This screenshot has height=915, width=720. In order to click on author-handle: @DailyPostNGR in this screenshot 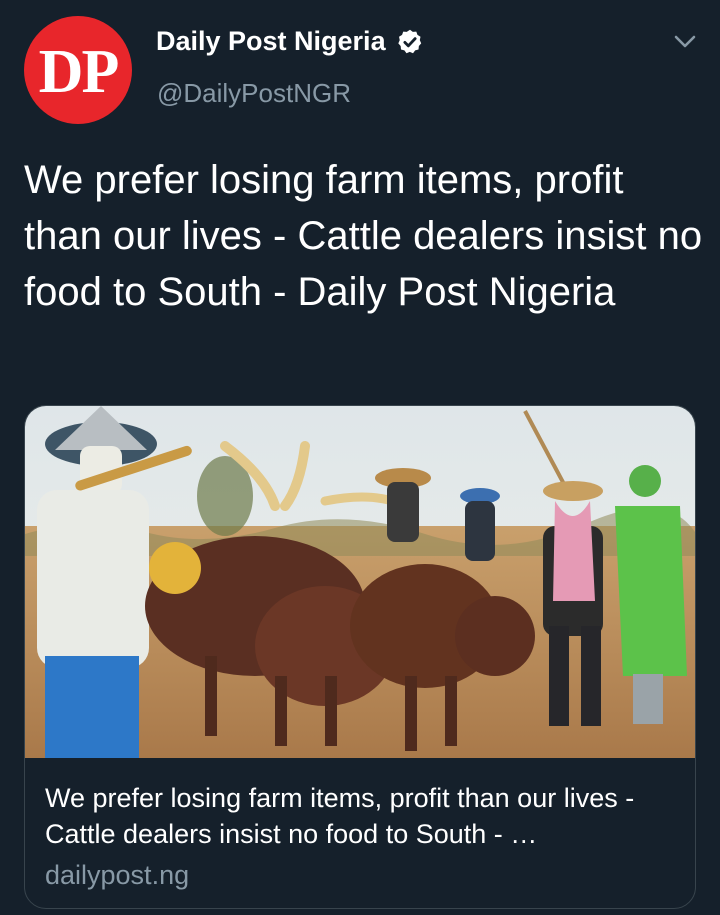, I will do `click(254, 93)`.